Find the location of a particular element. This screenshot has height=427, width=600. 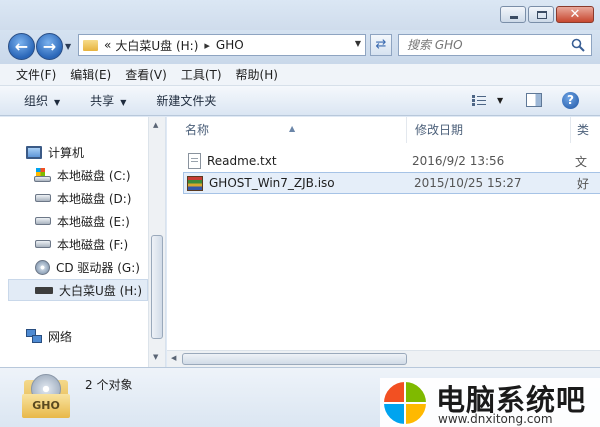

file-modified: 2015/10/25 15:27 is located at coordinates (468, 183).